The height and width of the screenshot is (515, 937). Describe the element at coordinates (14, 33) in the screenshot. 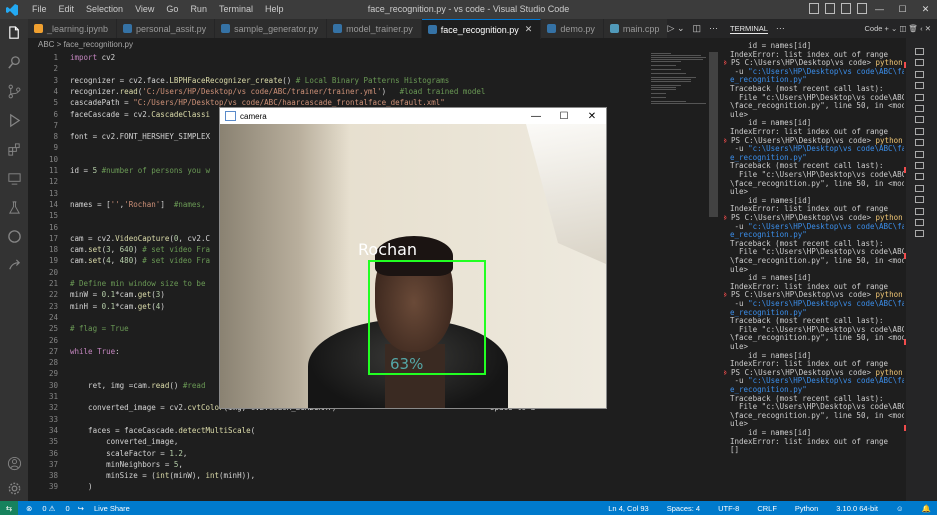

I see `explorer-icon` at that location.